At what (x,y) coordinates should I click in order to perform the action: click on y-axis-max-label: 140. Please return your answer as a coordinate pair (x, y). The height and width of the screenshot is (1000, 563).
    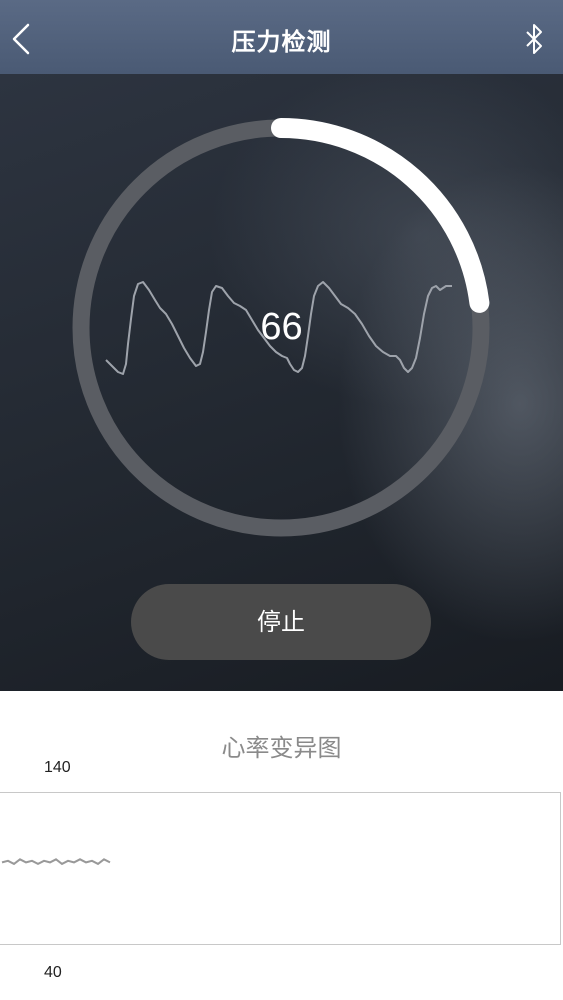
    Looking at the image, I should click on (57, 767).